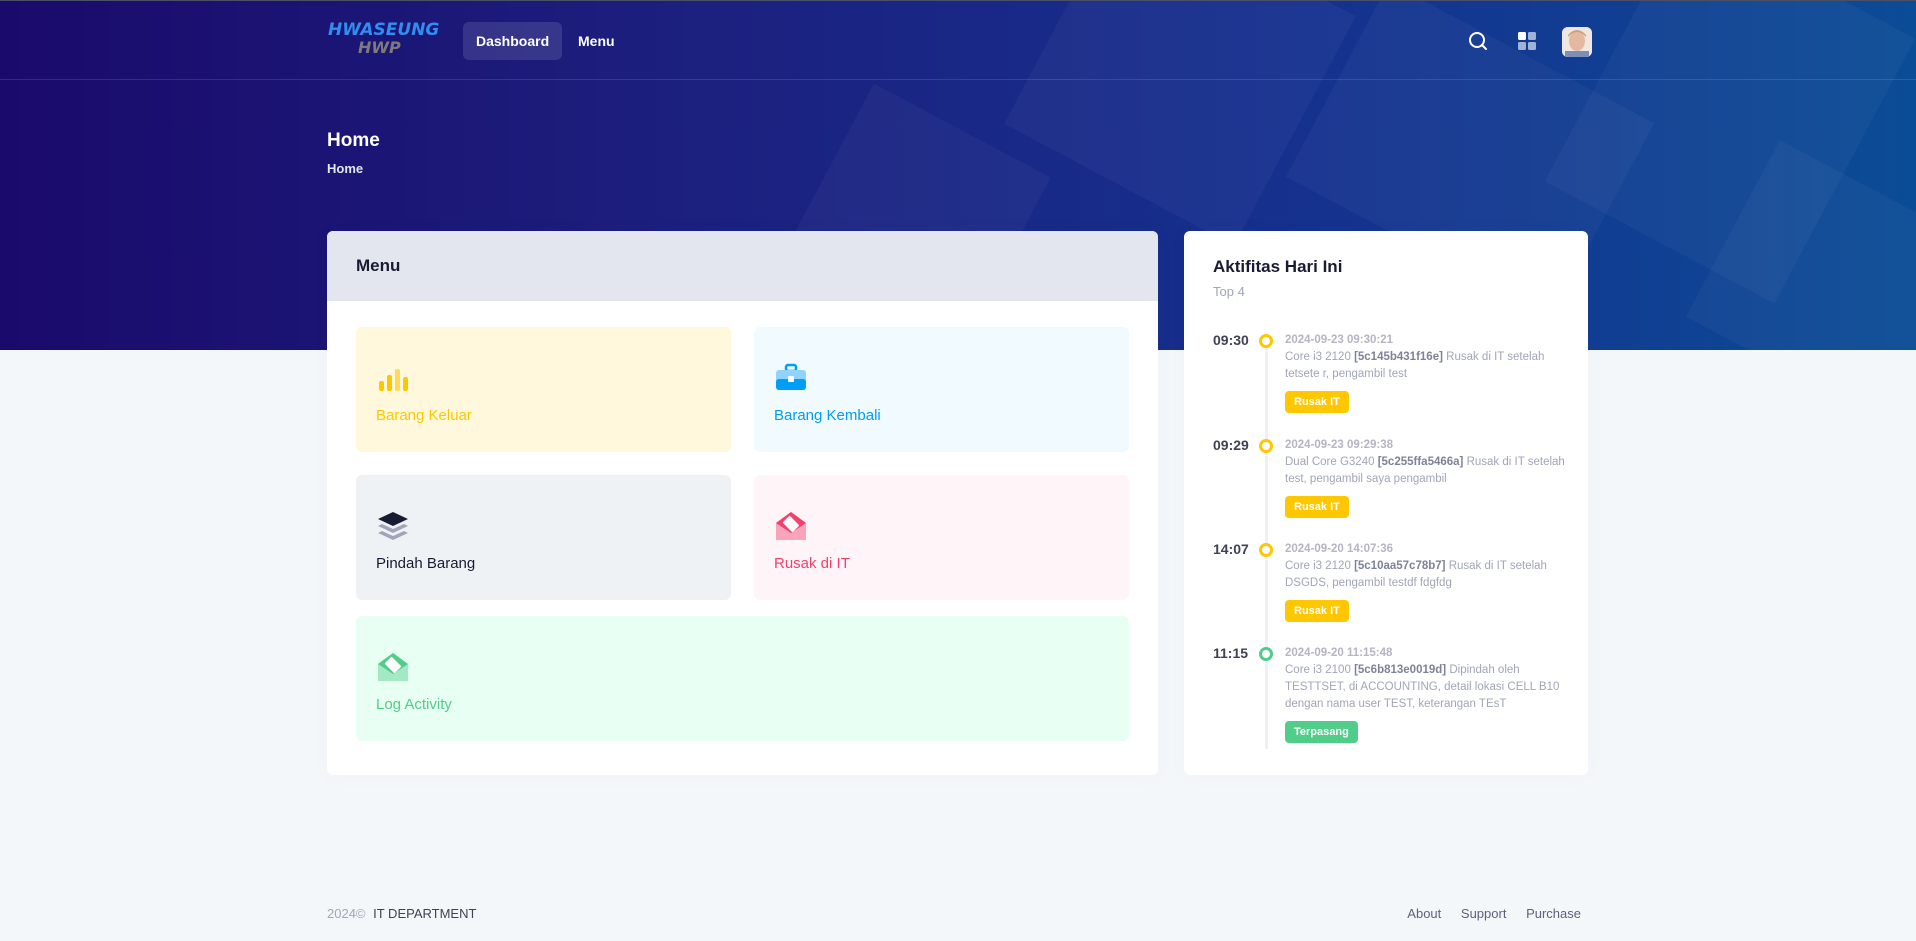 The height and width of the screenshot is (941, 1916). I want to click on bar-chart-icon, so click(393, 378).